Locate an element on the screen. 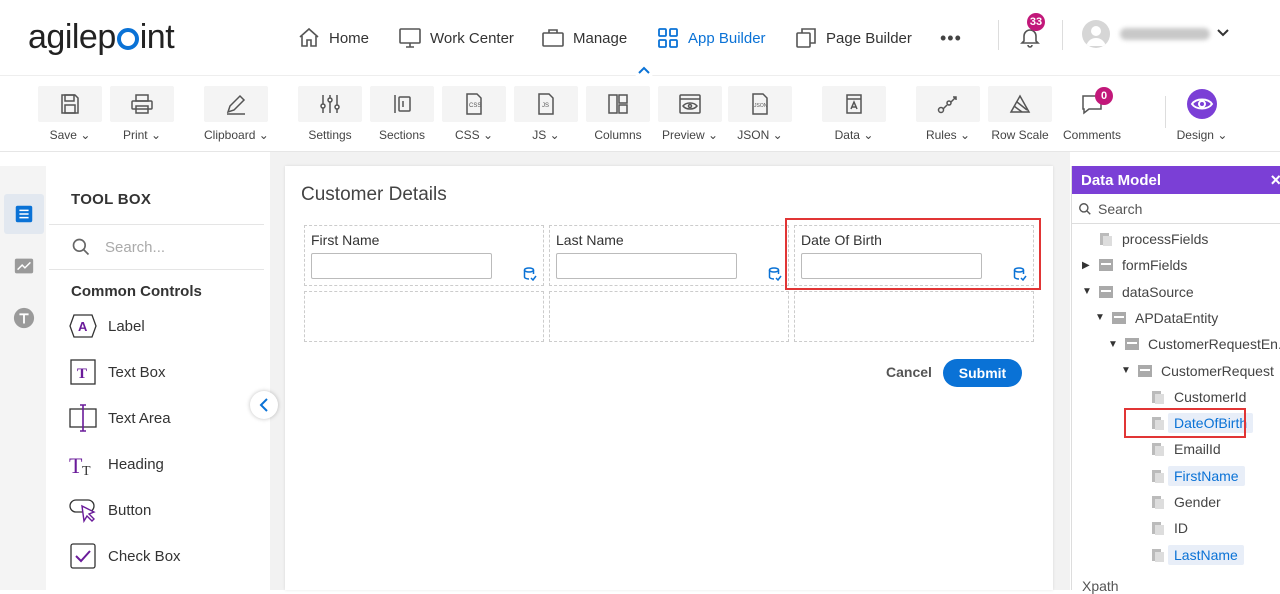  tree-node: ▼ CustomerRequest is located at coordinates (1197, 371).